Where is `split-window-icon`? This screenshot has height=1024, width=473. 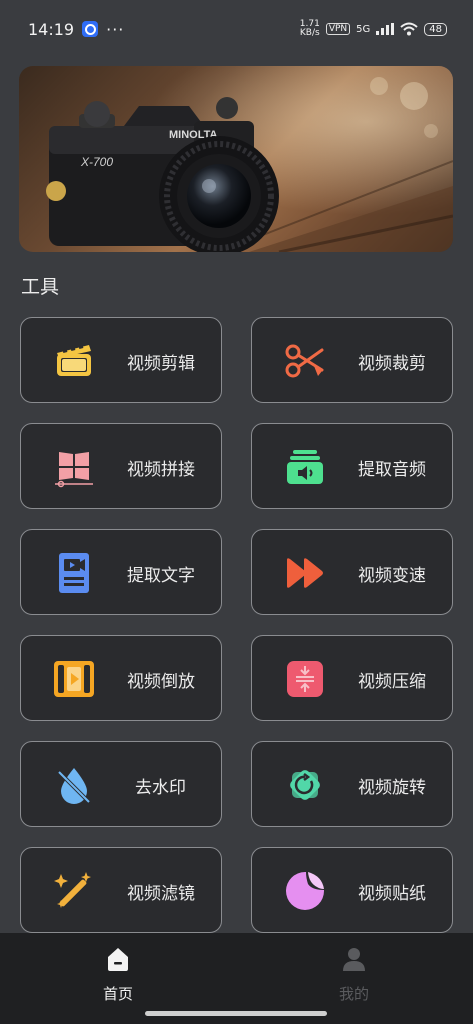 split-window-icon is located at coordinates (74, 470).